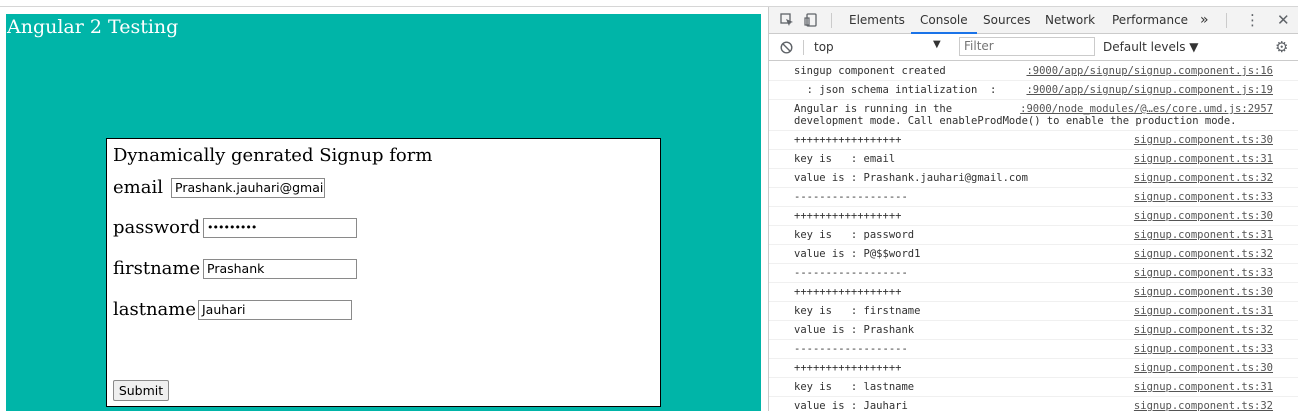  Describe the element at coordinates (157, 268) in the screenshot. I see `firstname-label: firstname` at that location.